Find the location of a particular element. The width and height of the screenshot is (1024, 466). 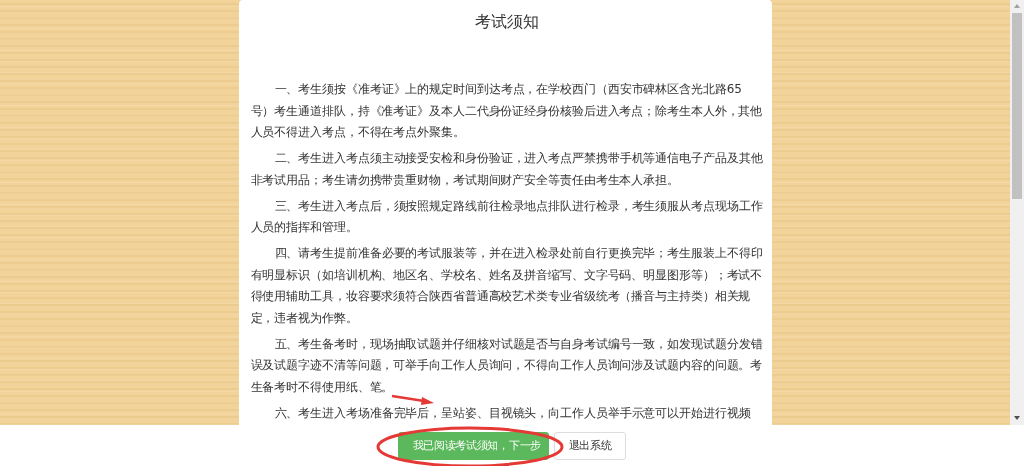

notice-paragraph: 二、考生进入考点须主动接受安检和身份验证，进入考点严禁携带手机等通信电子产品及其他非考试用品；考生请勿携带贵重财物，考试期间财产安全等责任由考生本人承担。 is located at coordinates (507, 169).